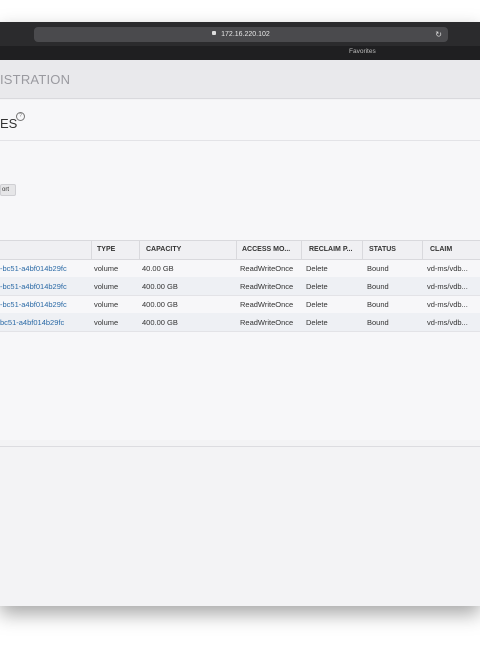  What do you see at coordinates (214, 33) in the screenshot?
I see `lock-icon` at bounding box center [214, 33].